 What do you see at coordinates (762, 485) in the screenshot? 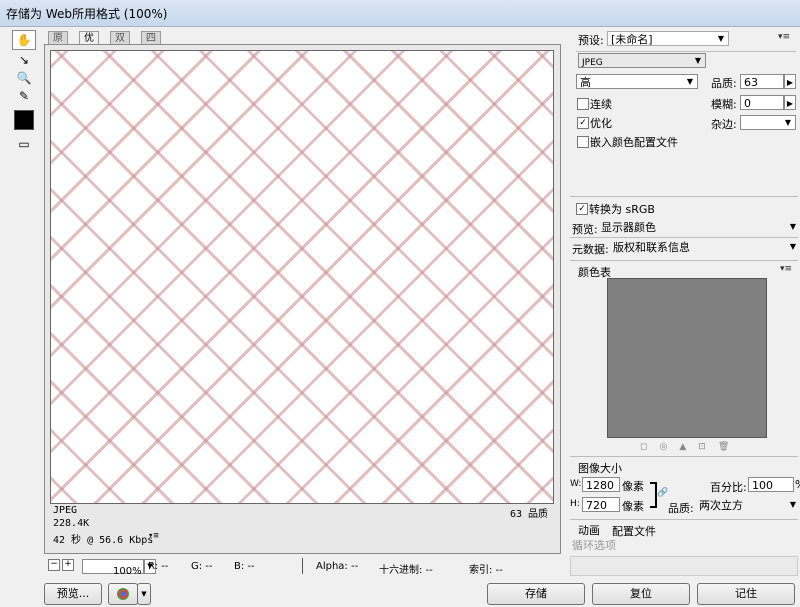
I see `percent-value: 100` at bounding box center [762, 485].